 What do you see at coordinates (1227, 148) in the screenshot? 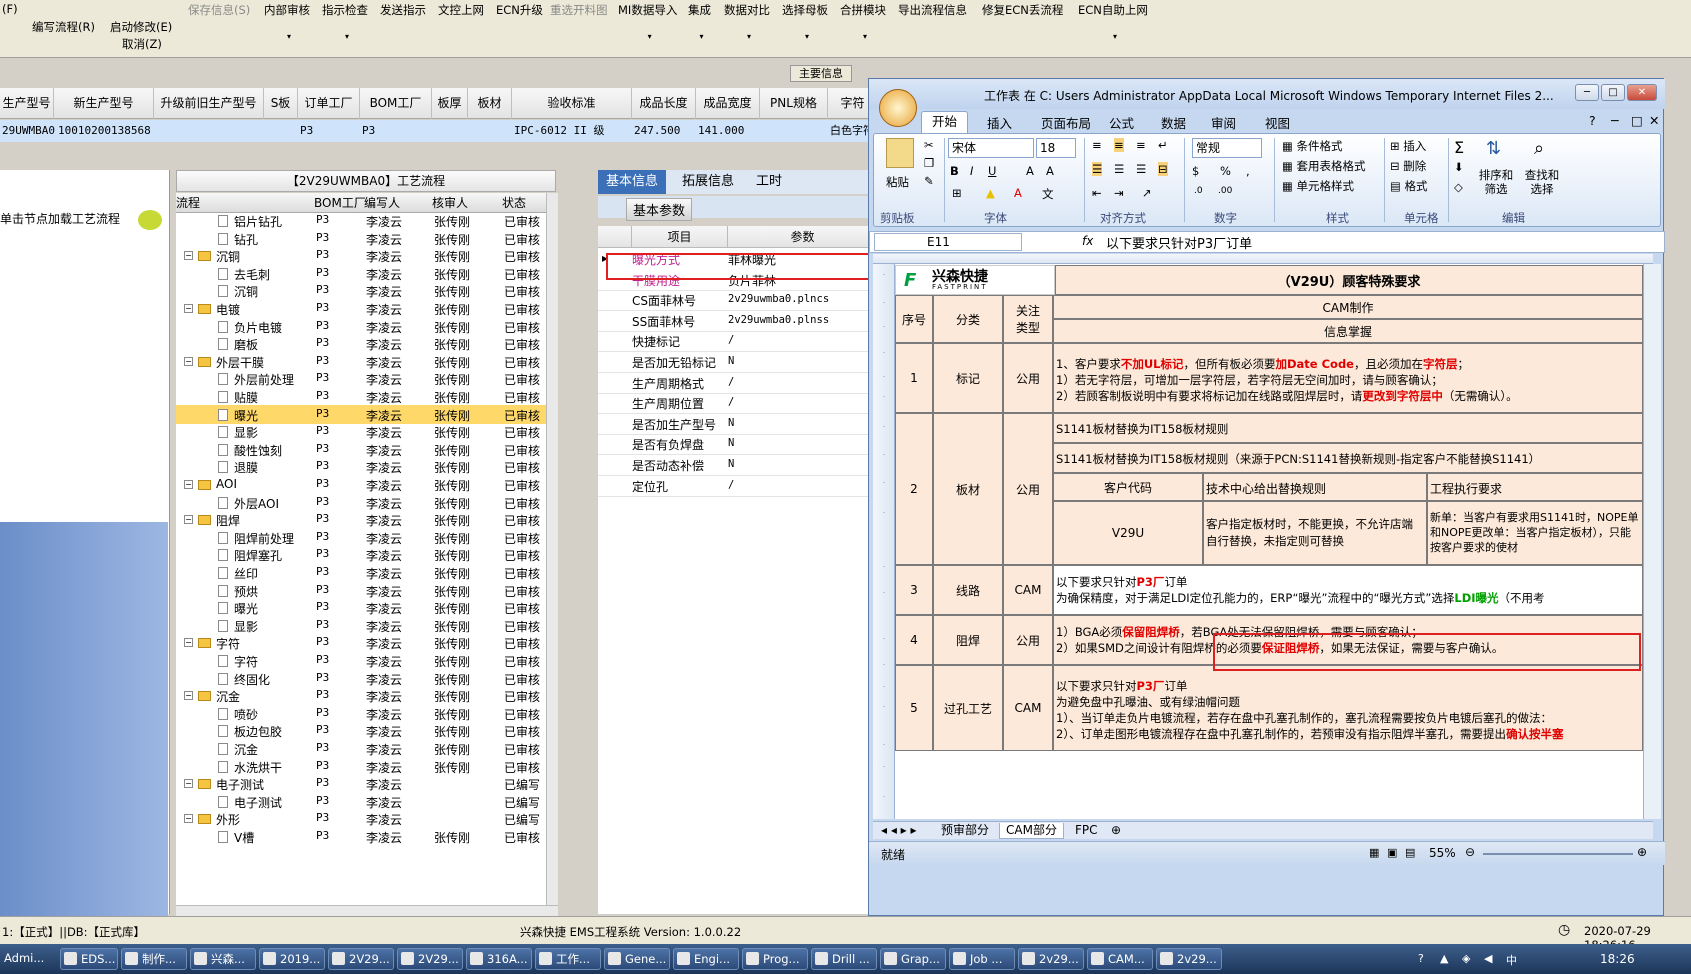
I see `number-format-select: 常规` at bounding box center [1227, 148].